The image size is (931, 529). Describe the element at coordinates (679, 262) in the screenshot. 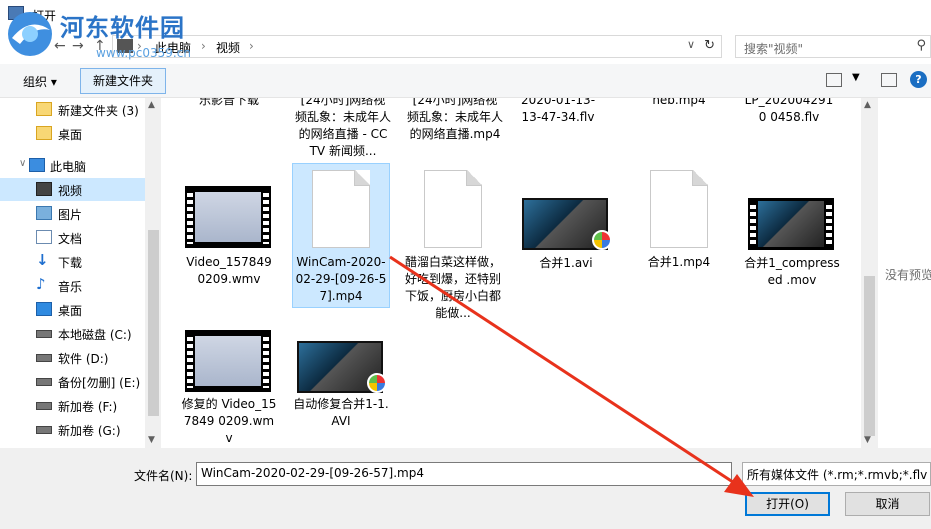

I see `file-name: 合并1.mp4` at that location.